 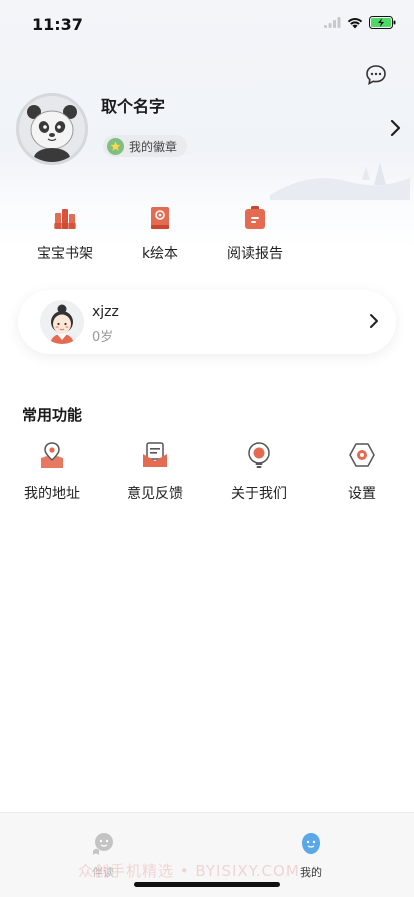 What do you see at coordinates (160, 218) in the screenshot?
I see `picture-book-icon` at bounding box center [160, 218].